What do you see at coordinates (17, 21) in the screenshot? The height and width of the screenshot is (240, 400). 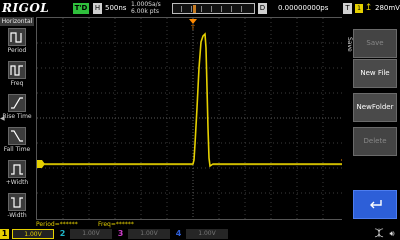 I see `measure-panel-title: Horizontal` at bounding box center [17, 21].